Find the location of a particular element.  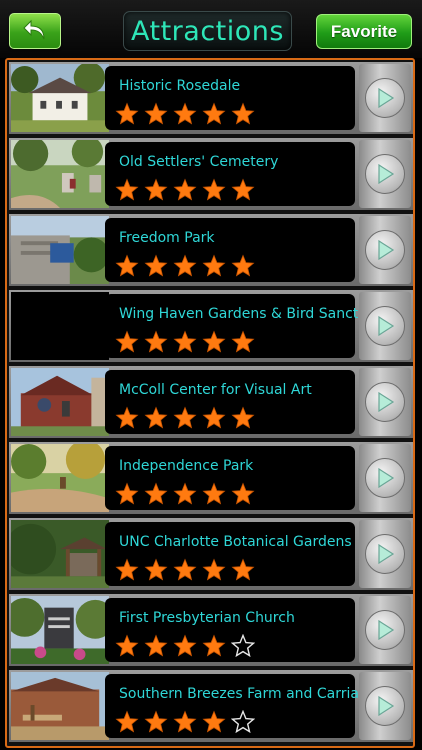

attraction-info-panel: UNC Charlotte Botanical Gardens is located at coordinates (230, 554).